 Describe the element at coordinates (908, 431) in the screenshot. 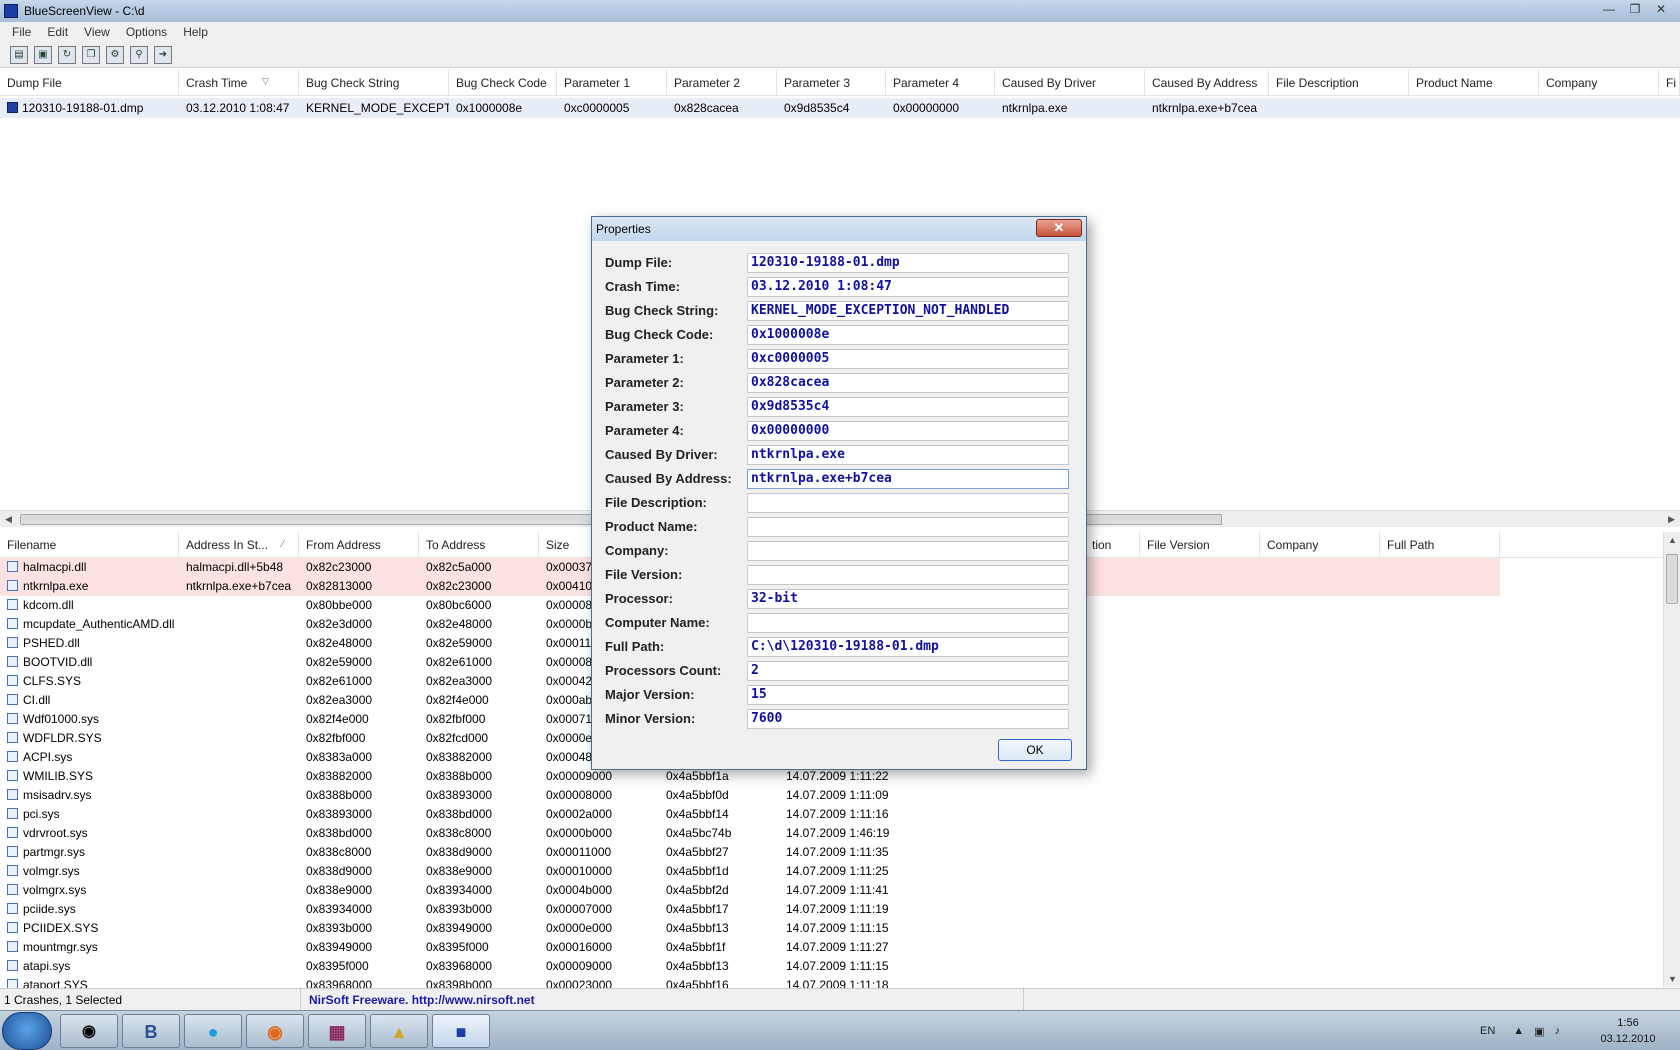

I see `property-value-field: 0x00000000` at that location.